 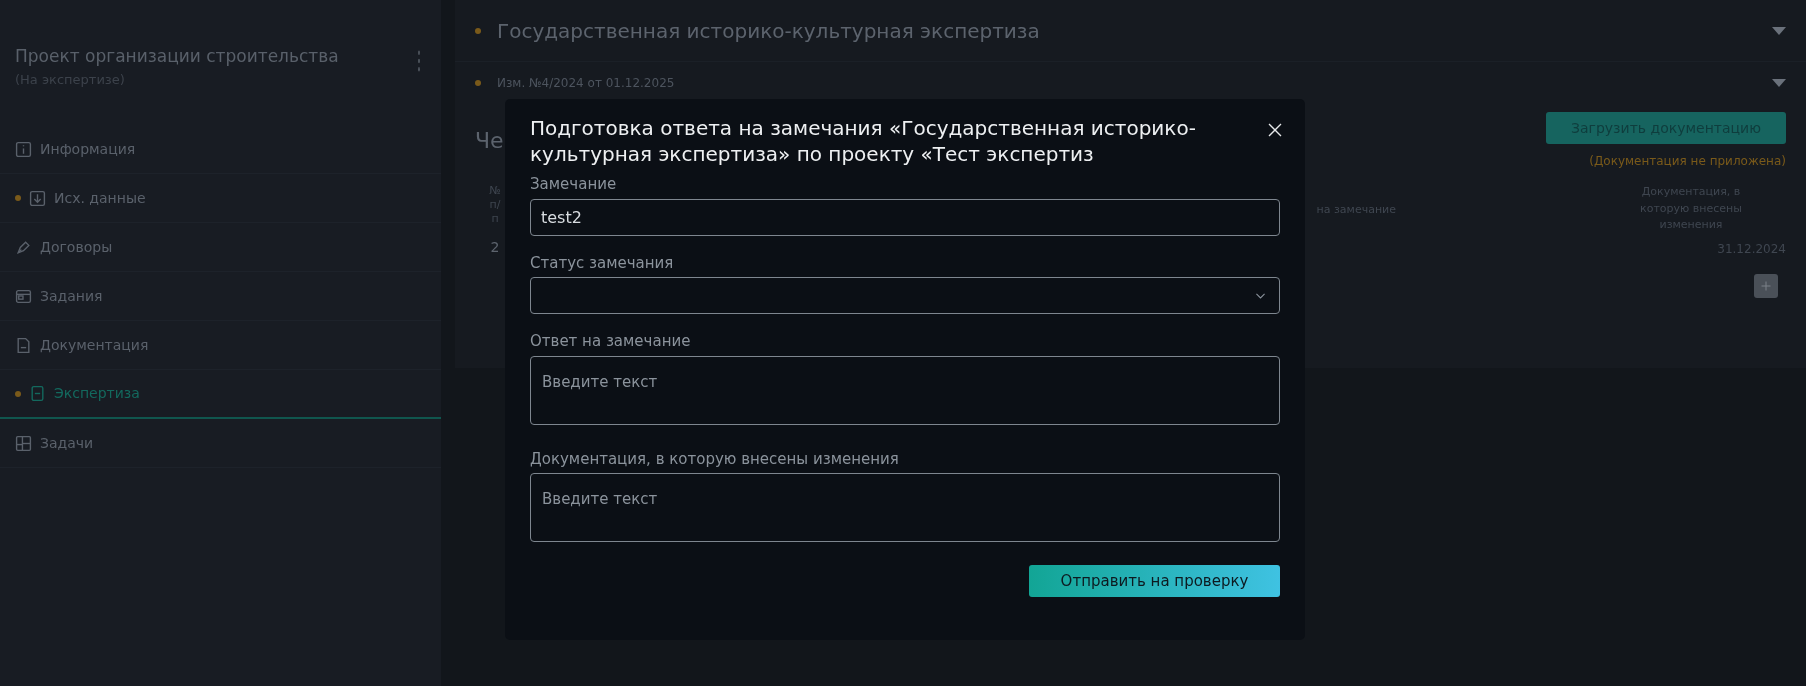 I want to click on grid-icon, so click(x=23, y=443).